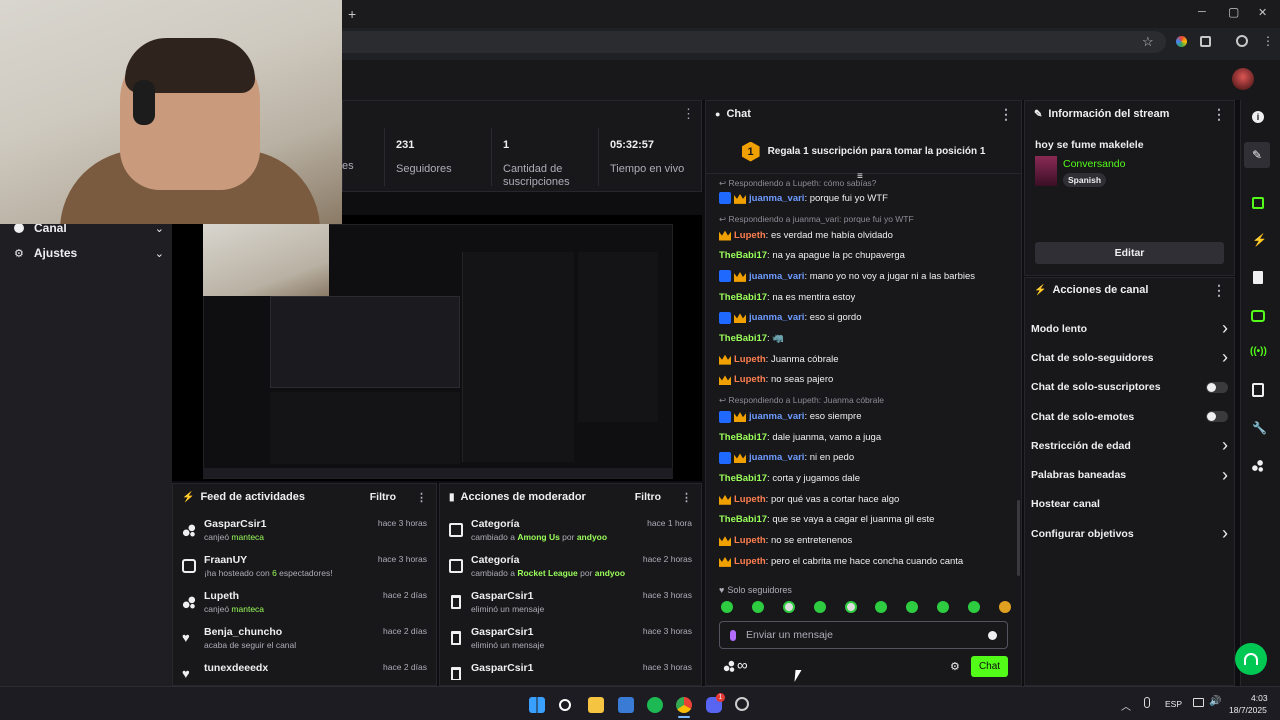  What do you see at coordinates (1258, 277) in the screenshot?
I see `document-icon` at bounding box center [1258, 277].